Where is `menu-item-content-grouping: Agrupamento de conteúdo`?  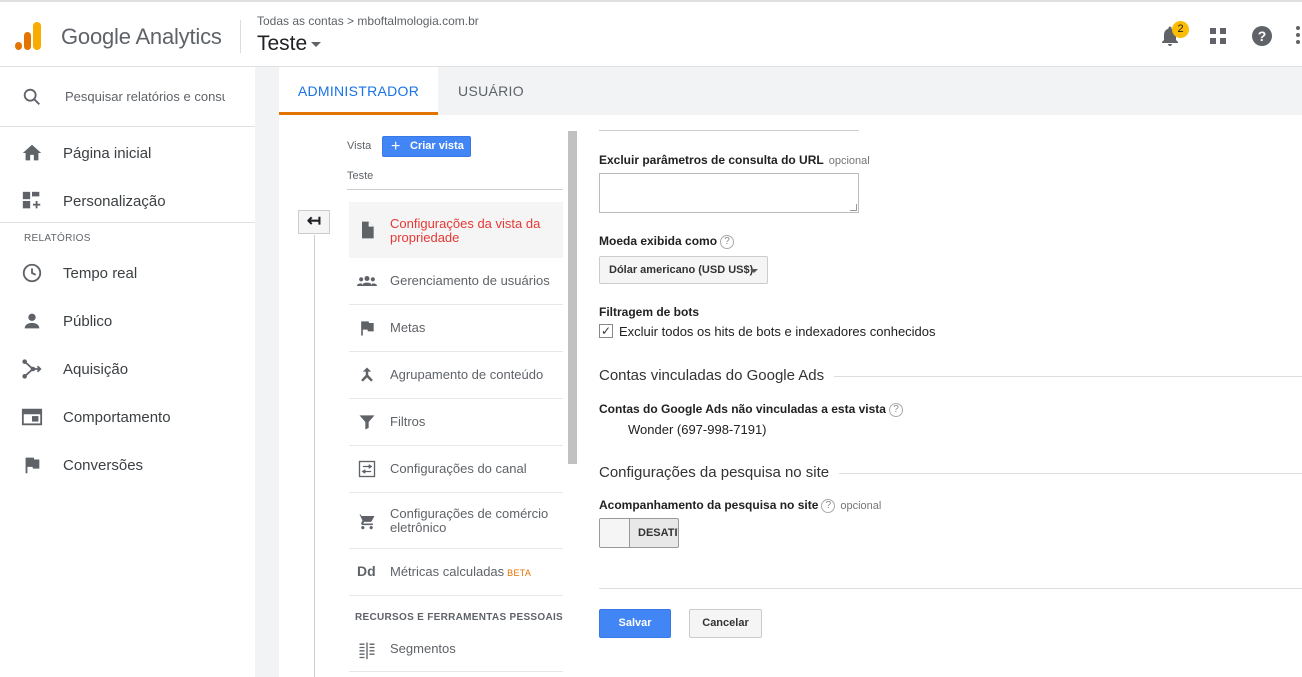
menu-item-content-grouping: Agrupamento de conteúdo is located at coordinates (456, 375).